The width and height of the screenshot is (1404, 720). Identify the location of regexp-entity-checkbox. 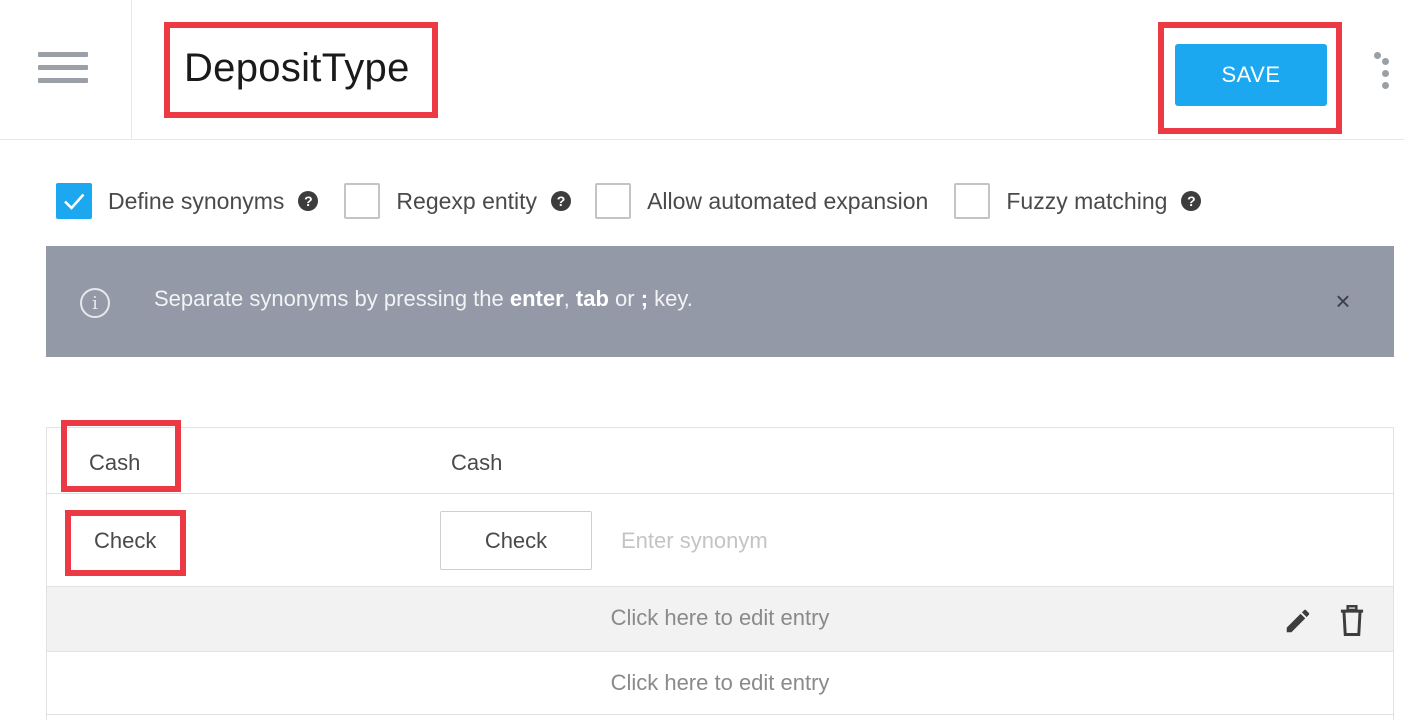
(362, 201).